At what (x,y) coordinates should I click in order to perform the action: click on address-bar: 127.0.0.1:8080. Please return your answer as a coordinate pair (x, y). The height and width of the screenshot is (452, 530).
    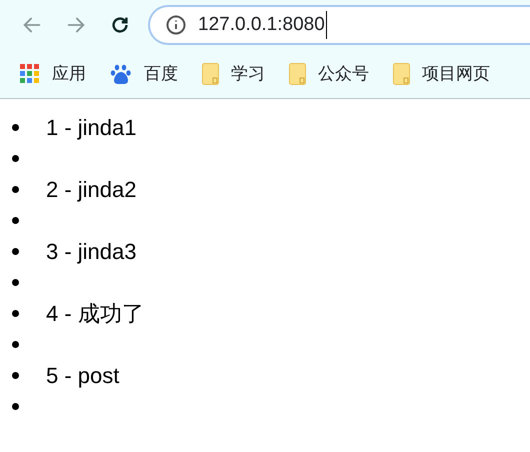
    Looking at the image, I should click on (339, 25).